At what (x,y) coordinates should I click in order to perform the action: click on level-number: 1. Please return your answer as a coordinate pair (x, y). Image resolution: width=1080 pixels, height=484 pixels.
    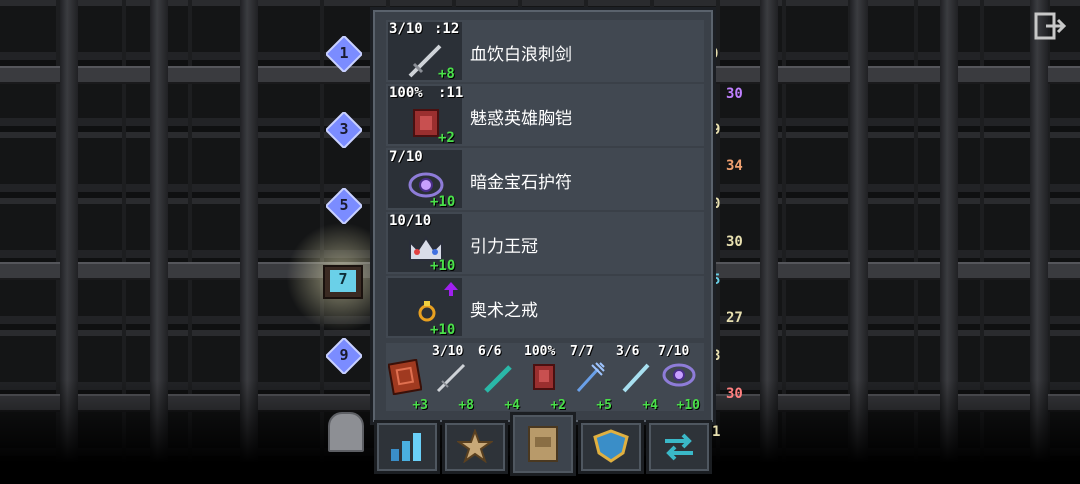
    Looking at the image, I should click on (344, 53).